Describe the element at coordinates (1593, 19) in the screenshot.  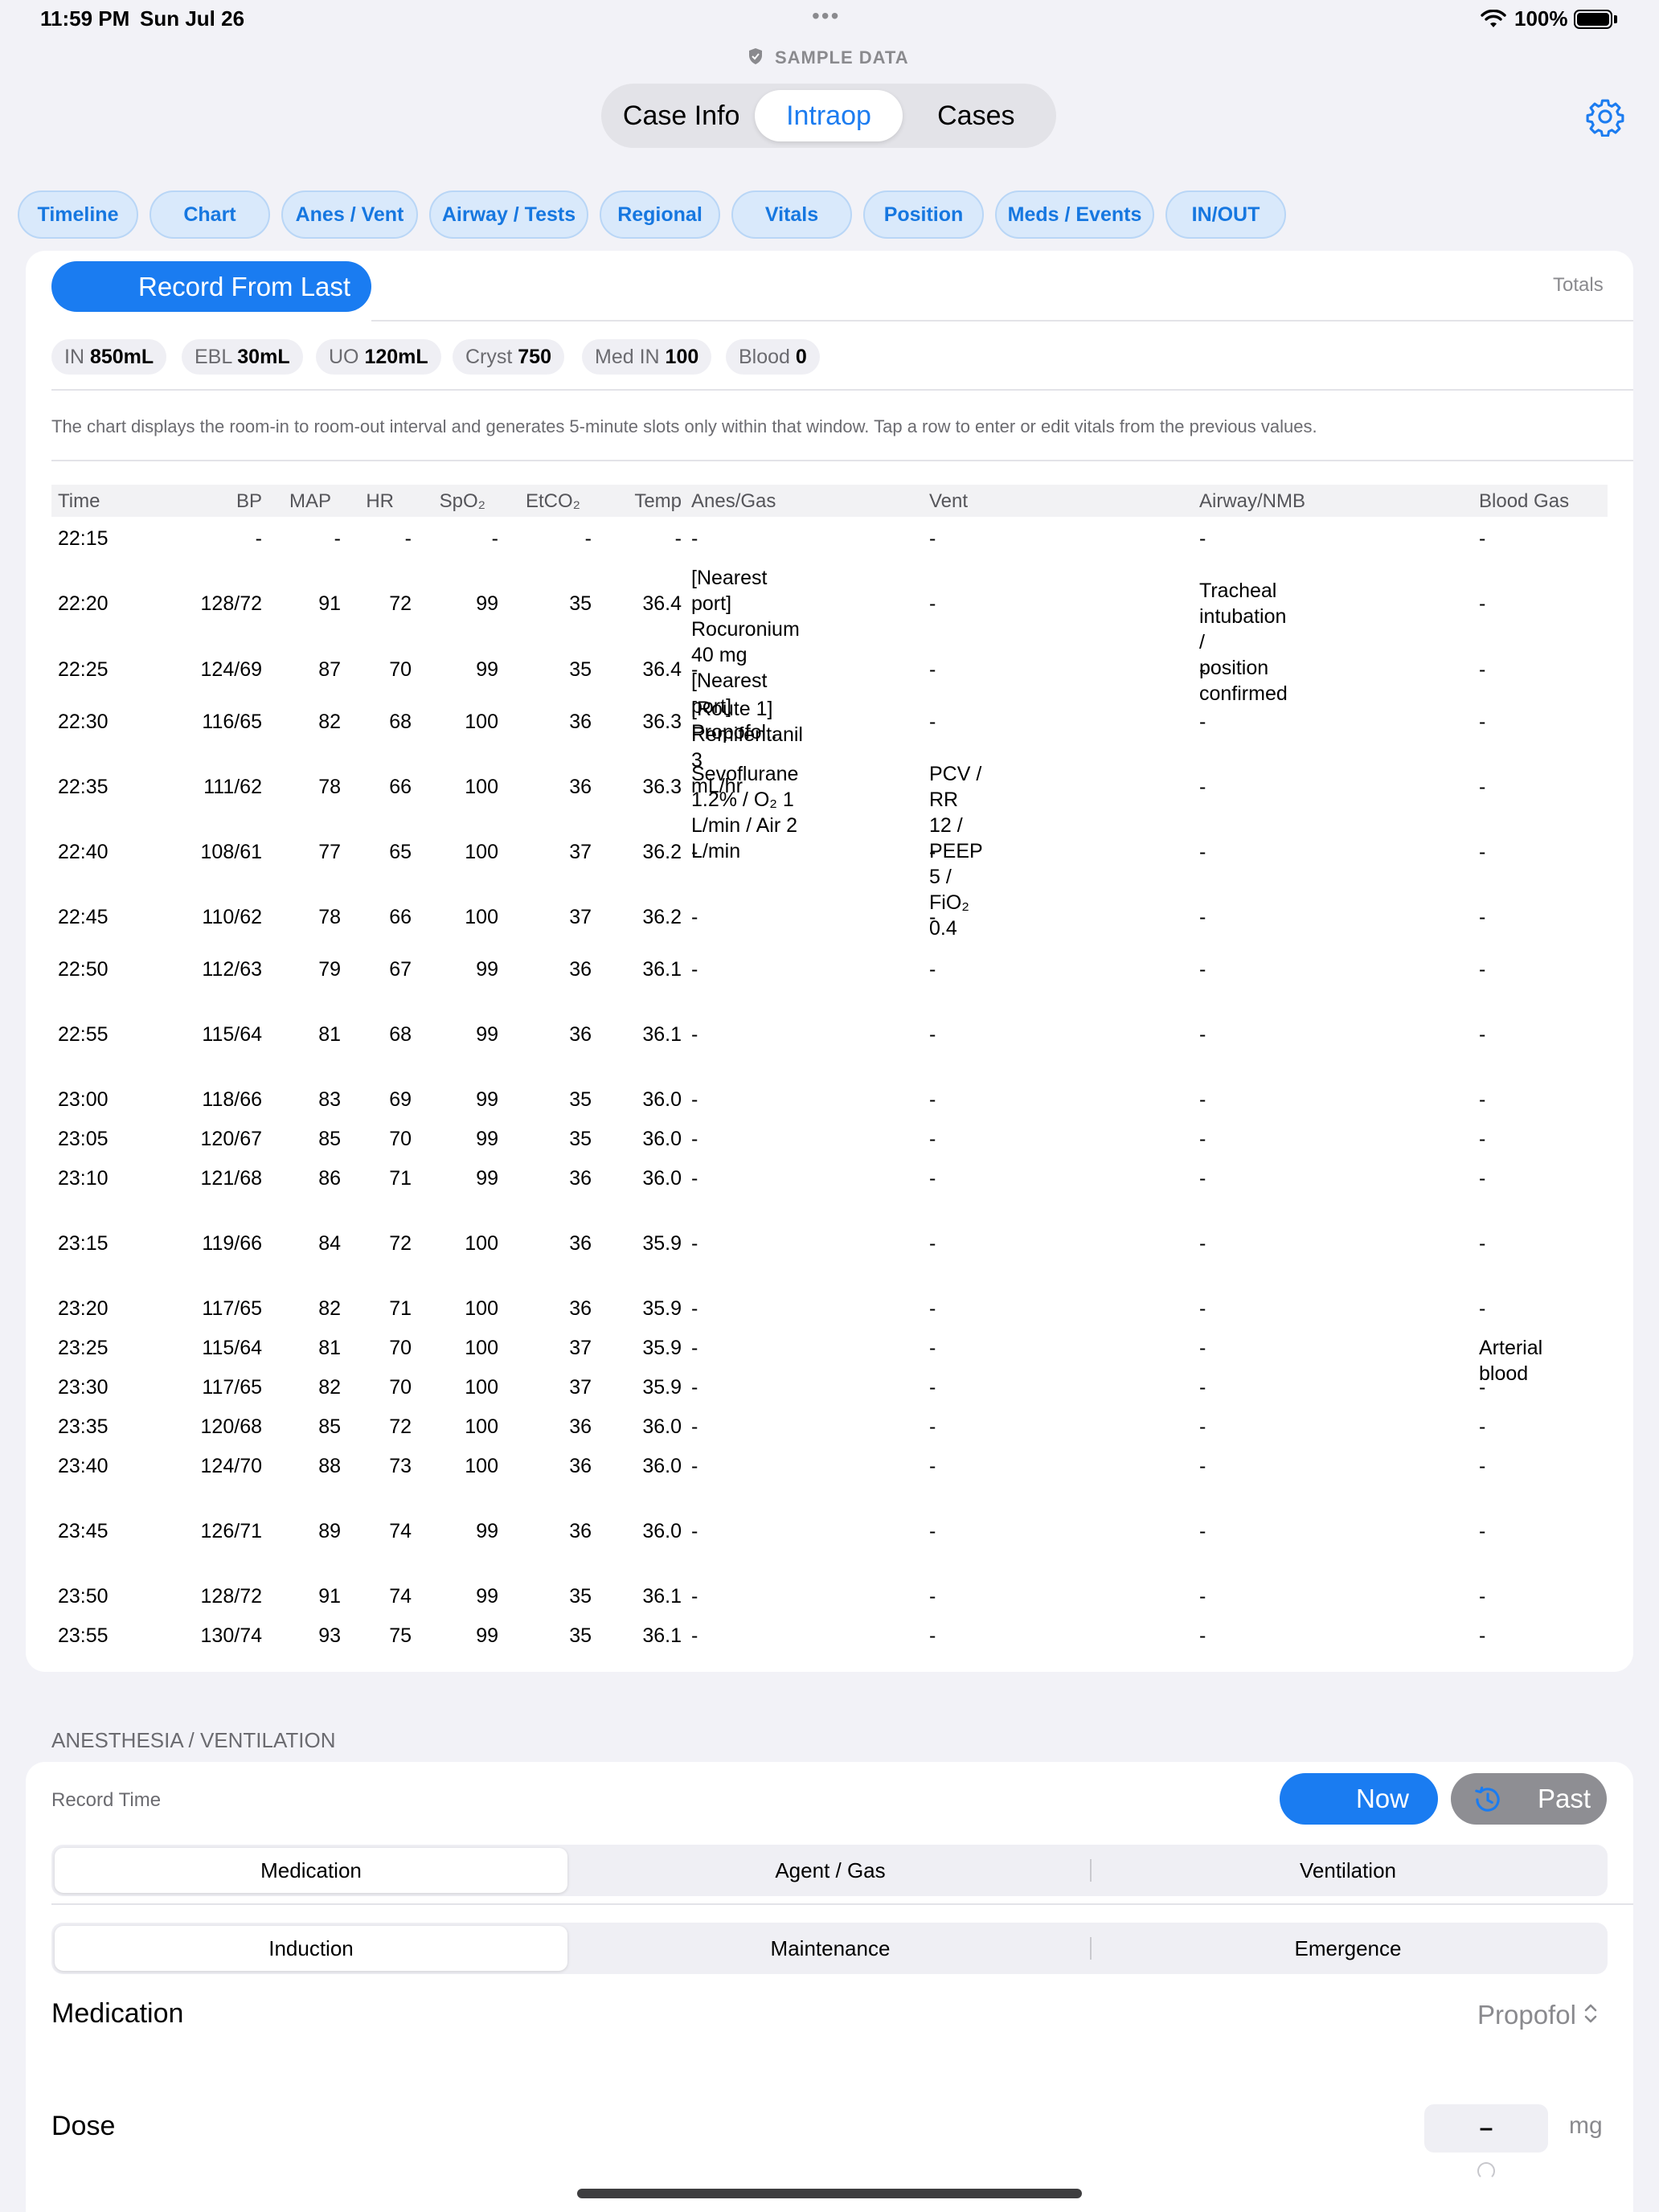
I see `battery-icon` at that location.